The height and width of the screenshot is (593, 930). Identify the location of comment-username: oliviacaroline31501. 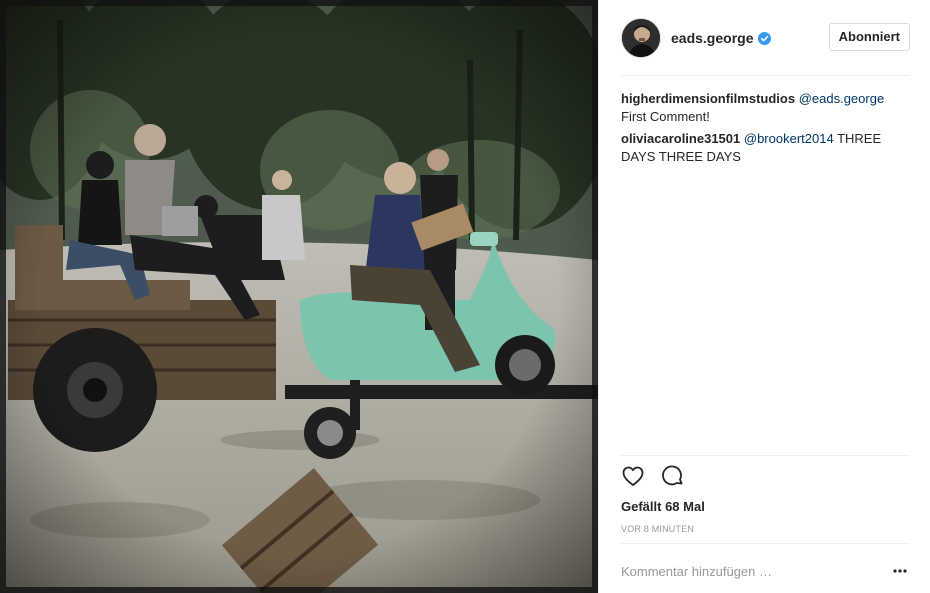
(680, 138).